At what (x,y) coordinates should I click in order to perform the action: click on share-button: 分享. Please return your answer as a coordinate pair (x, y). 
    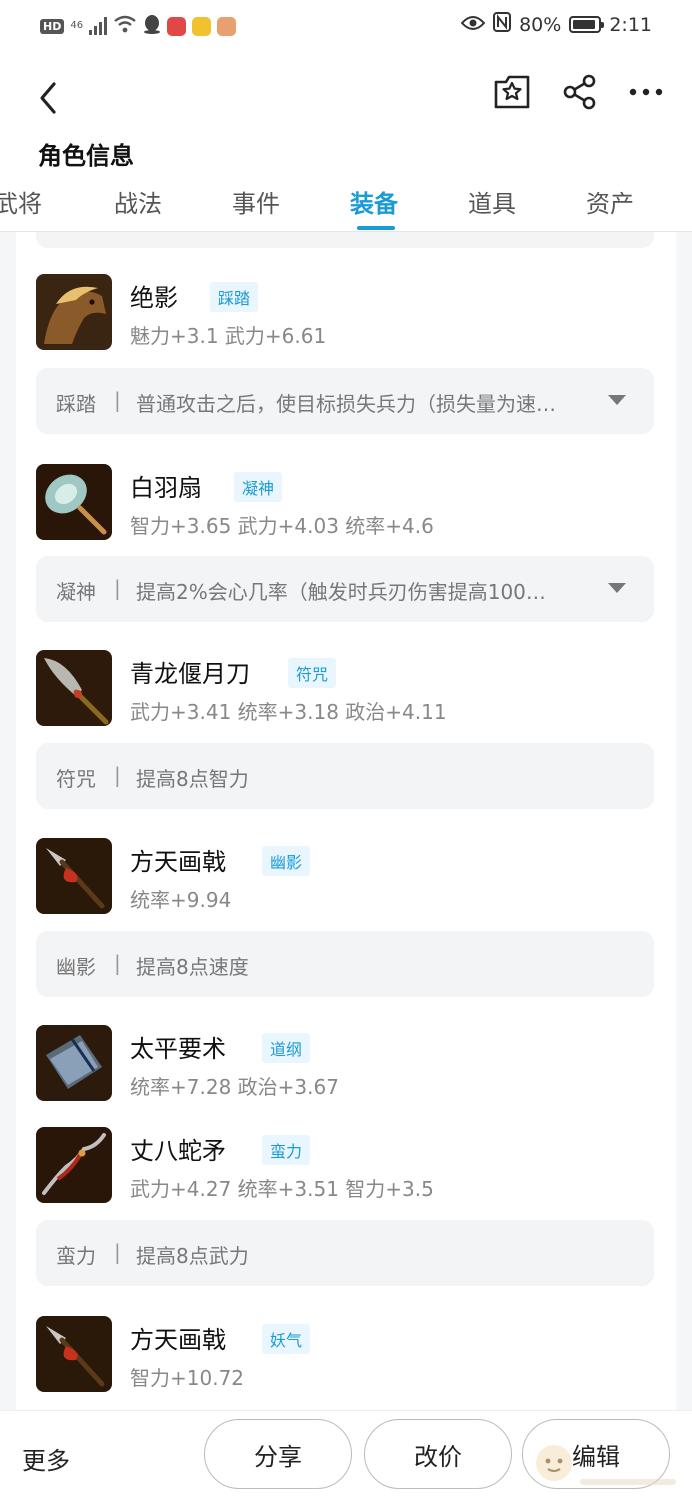
    Looking at the image, I should click on (278, 1454).